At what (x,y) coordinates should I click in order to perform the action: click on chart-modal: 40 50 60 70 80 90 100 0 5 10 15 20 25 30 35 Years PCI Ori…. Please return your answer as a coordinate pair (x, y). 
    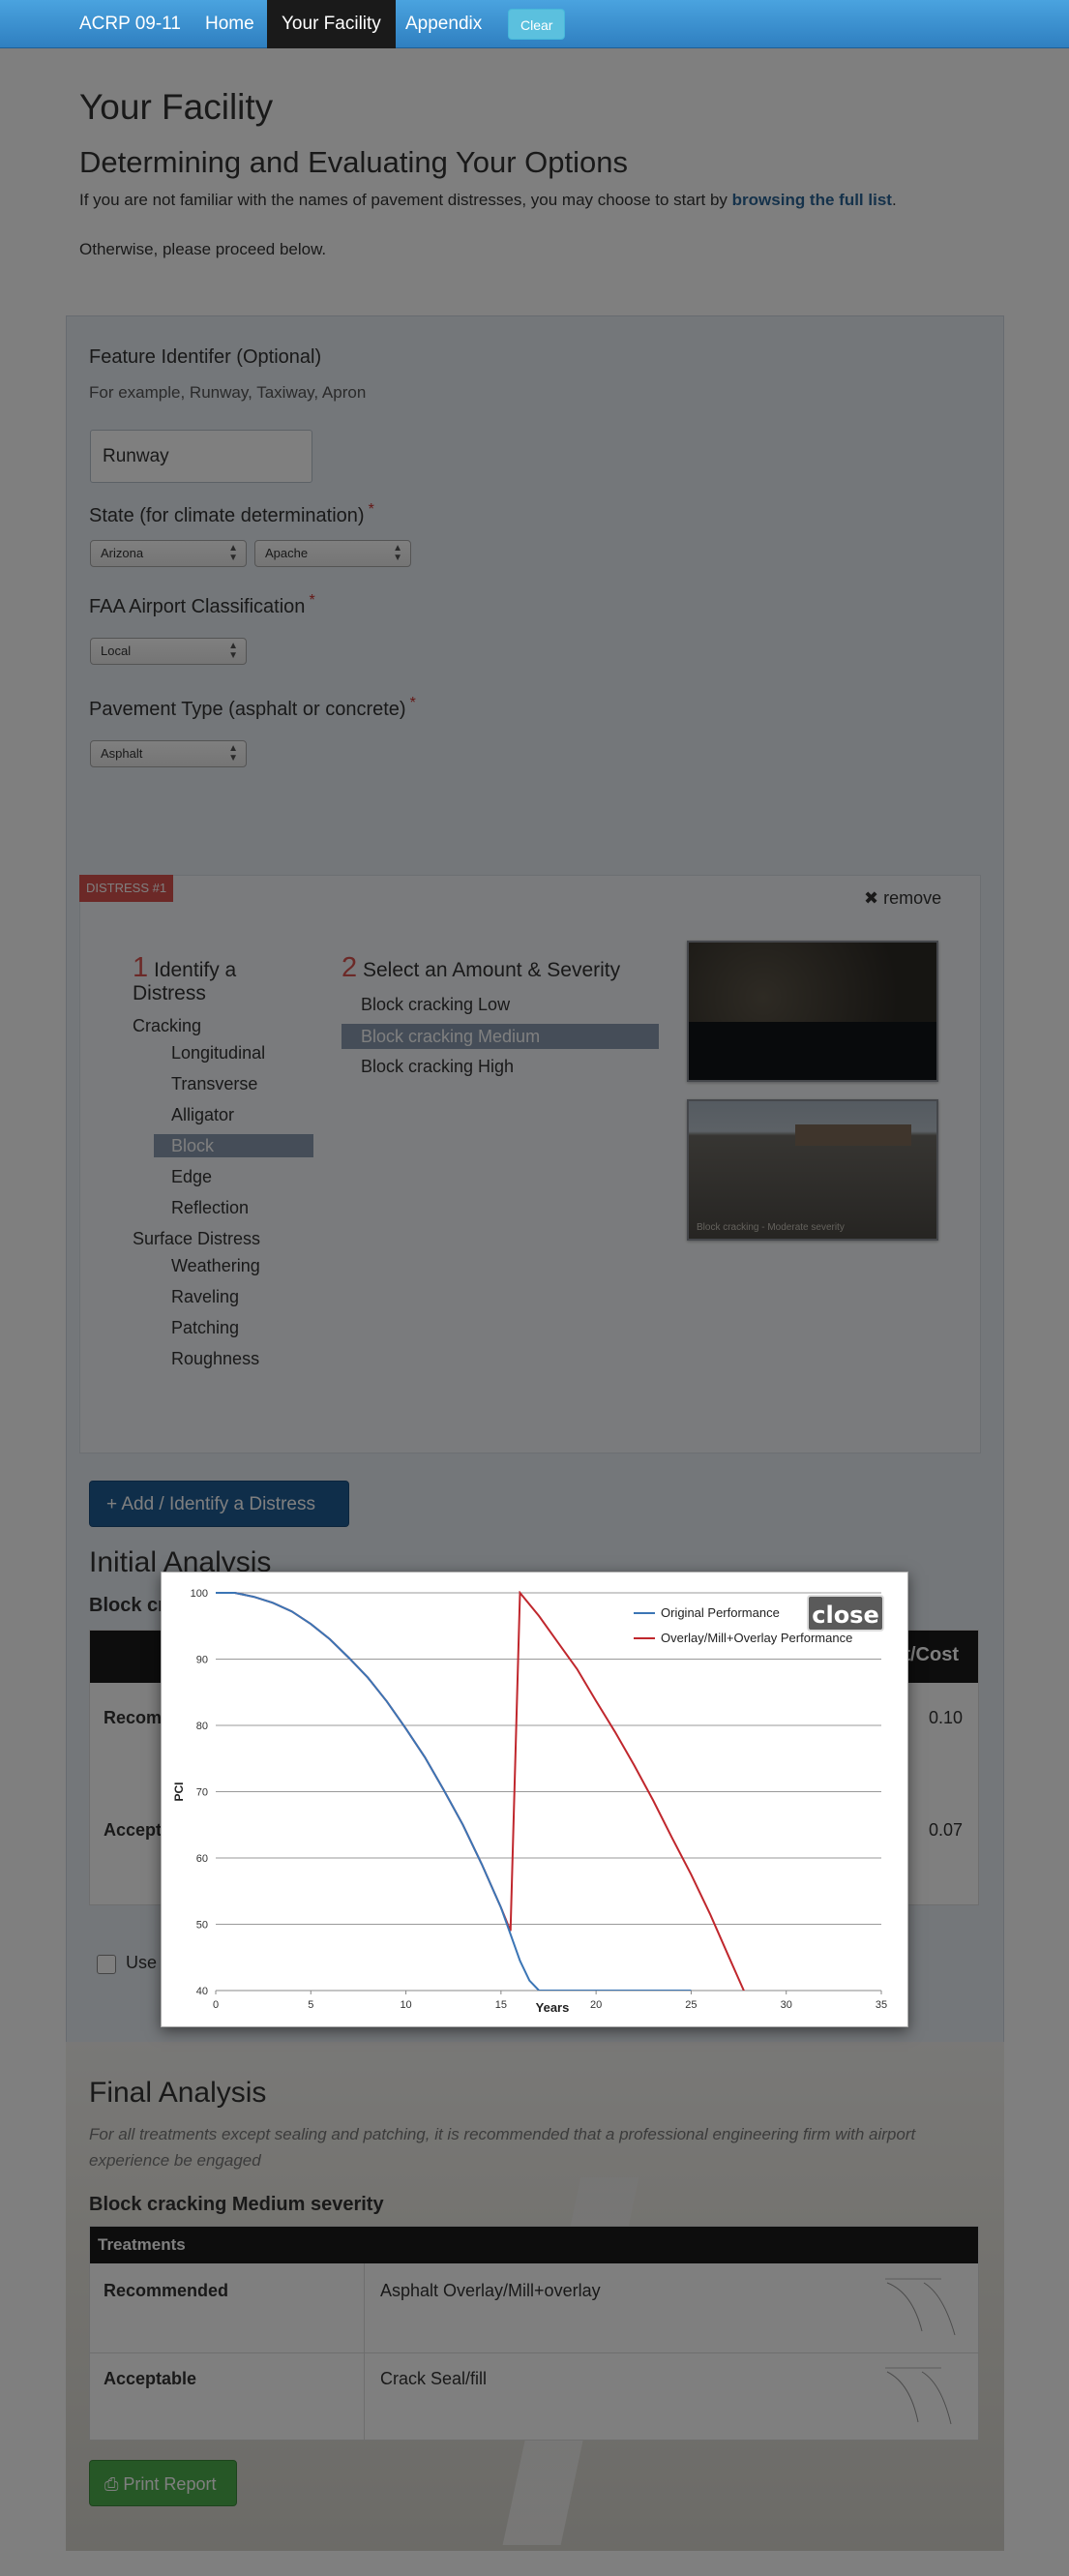
    Looking at the image, I should click on (534, 1799).